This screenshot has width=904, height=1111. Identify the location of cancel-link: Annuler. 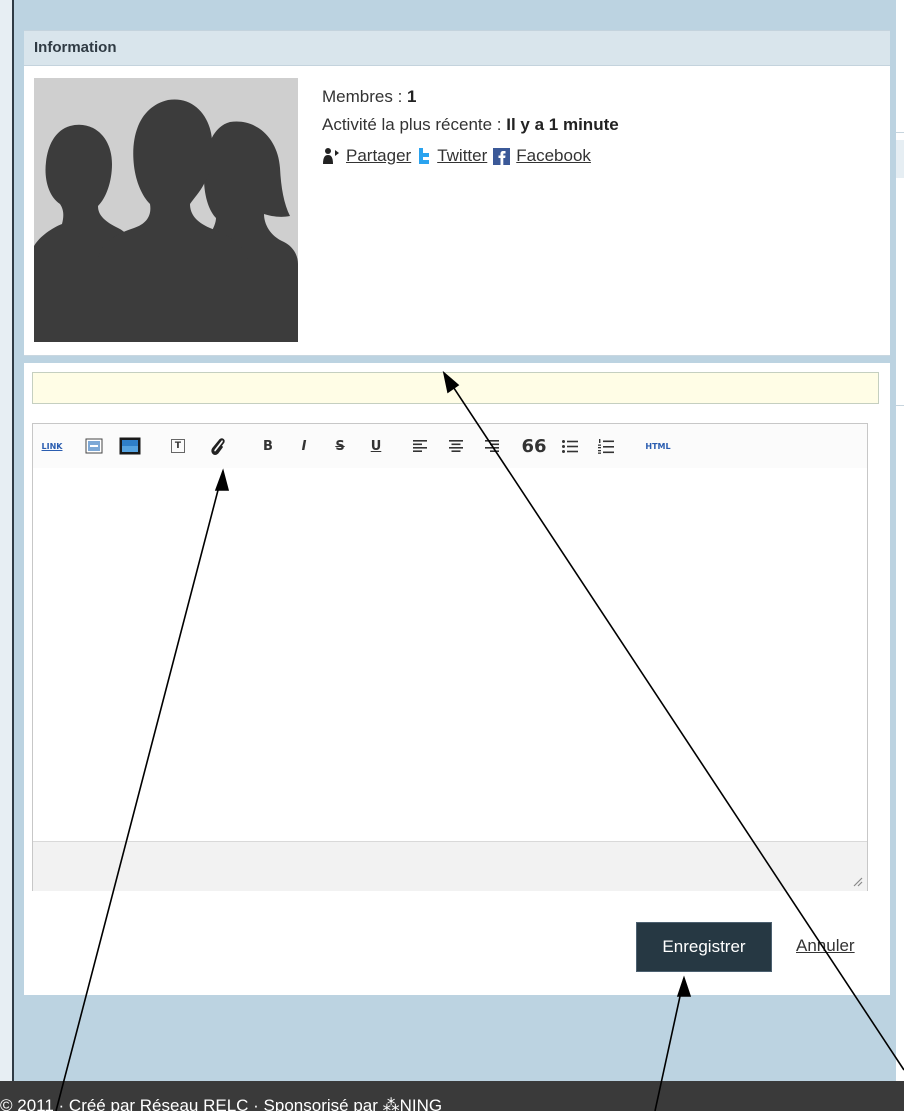
(825, 946).